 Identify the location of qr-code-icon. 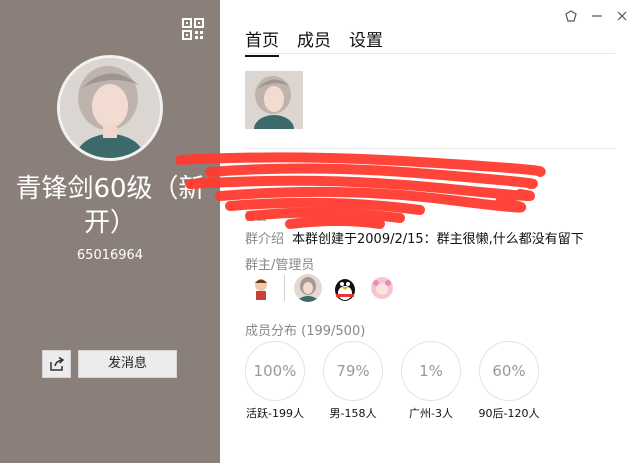
(193, 29).